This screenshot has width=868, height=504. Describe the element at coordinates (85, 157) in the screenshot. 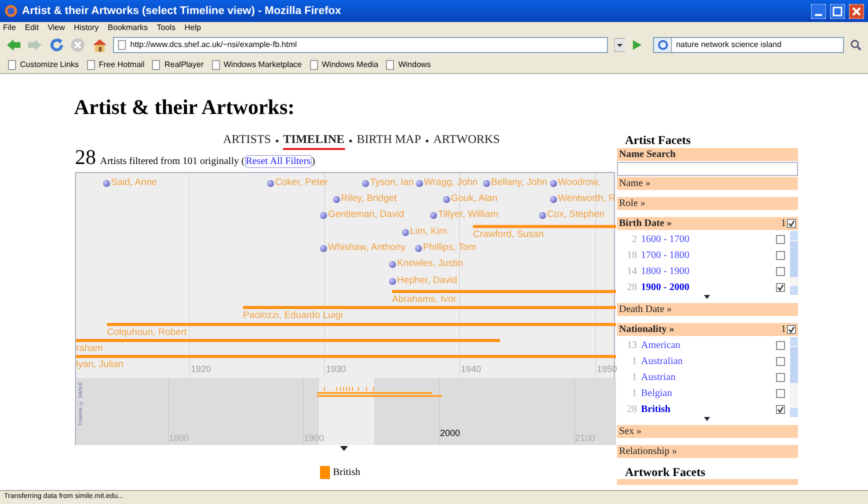

I see `result-count: 28` at that location.